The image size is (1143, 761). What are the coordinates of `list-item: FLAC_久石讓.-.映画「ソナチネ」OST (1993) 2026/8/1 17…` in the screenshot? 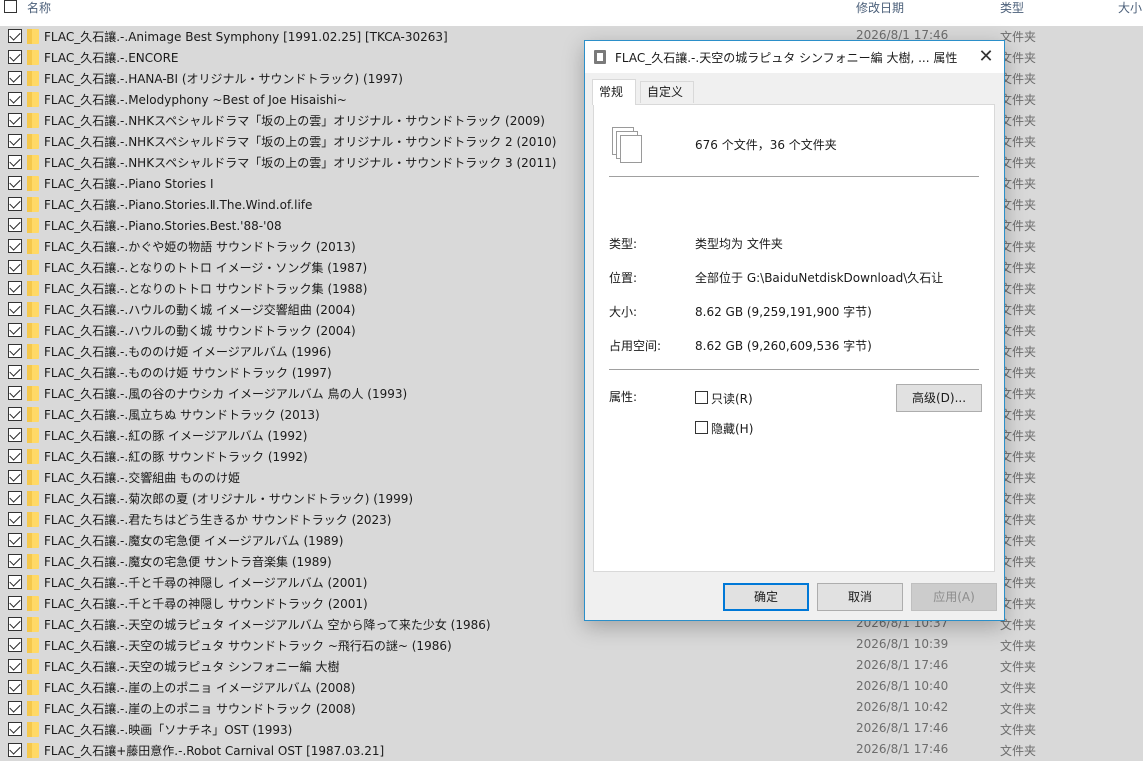 It's located at (571, 729).